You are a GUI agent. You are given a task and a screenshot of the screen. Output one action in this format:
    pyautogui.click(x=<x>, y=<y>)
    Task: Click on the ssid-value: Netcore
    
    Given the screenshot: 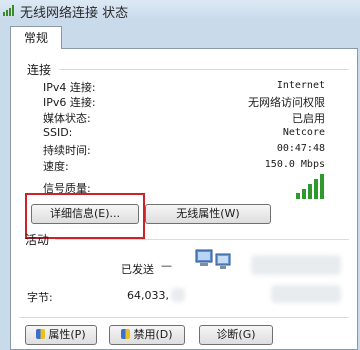 What is the action you would take?
    pyautogui.click(x=303, y=132)
    